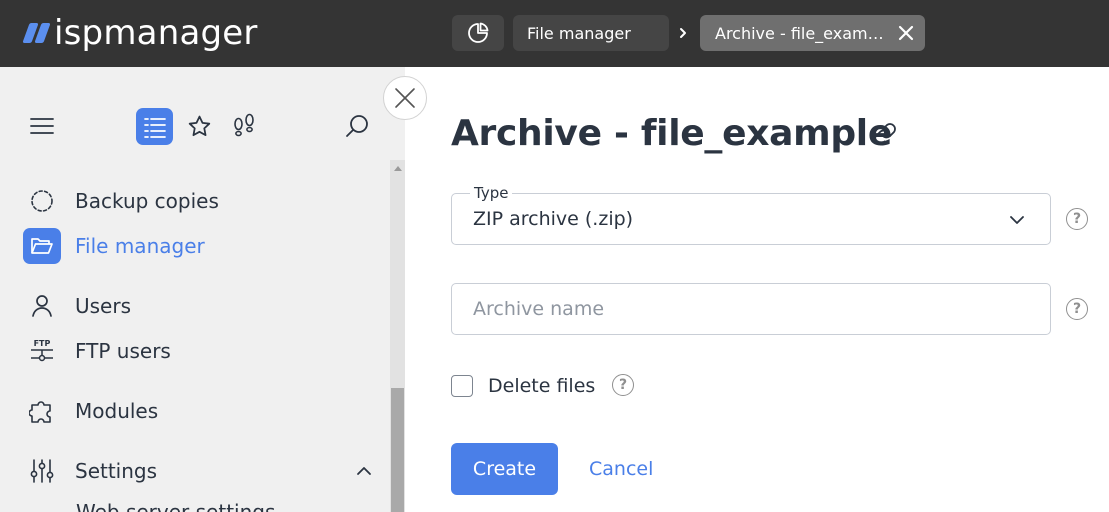  Describe the element at coordinates (123, 351) in the screenshot. I see `sidebar-item-label: FTP users` at that location.